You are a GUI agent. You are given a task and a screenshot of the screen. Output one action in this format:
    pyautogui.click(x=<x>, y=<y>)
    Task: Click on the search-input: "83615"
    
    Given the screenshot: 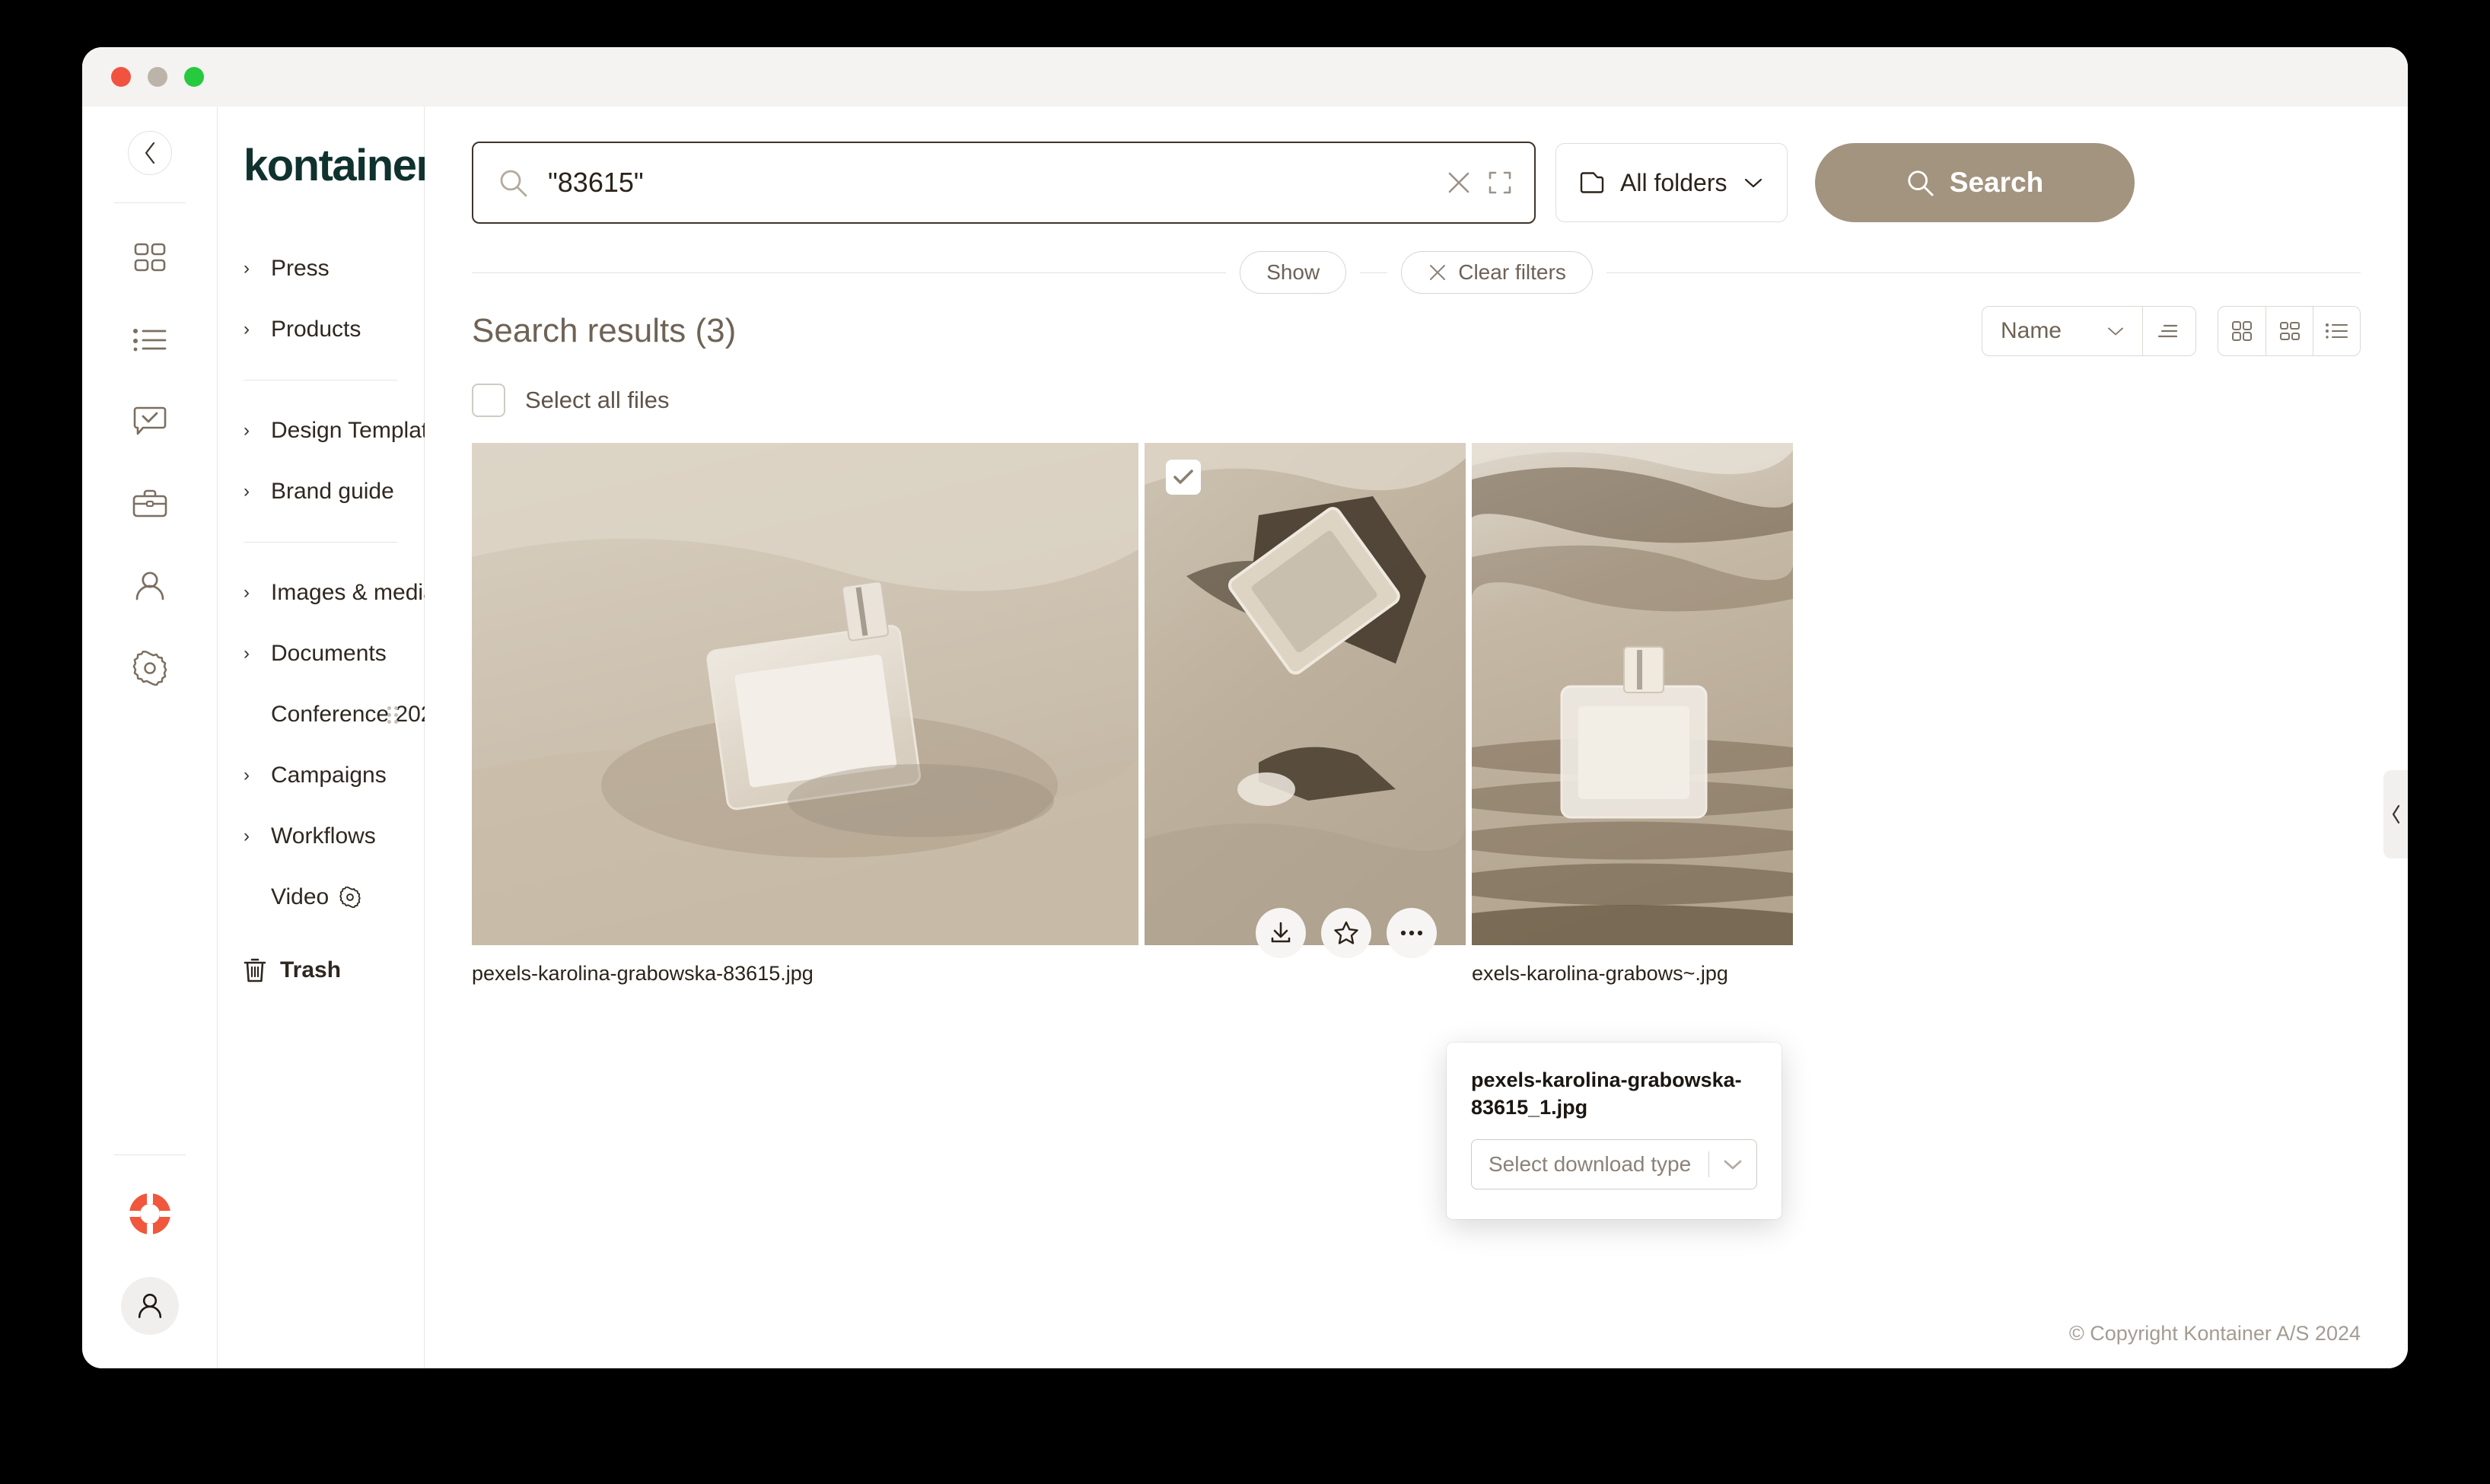 What is the action you would take?
    pyautogui.click(x=989, y=183)
    